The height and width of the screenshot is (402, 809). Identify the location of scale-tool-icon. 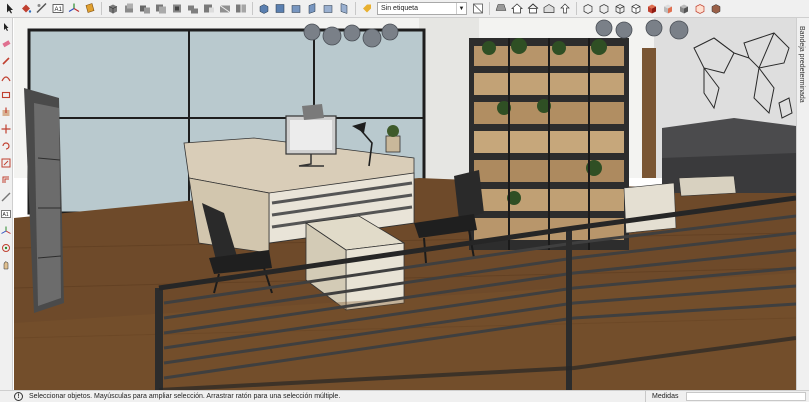
(6, 163).